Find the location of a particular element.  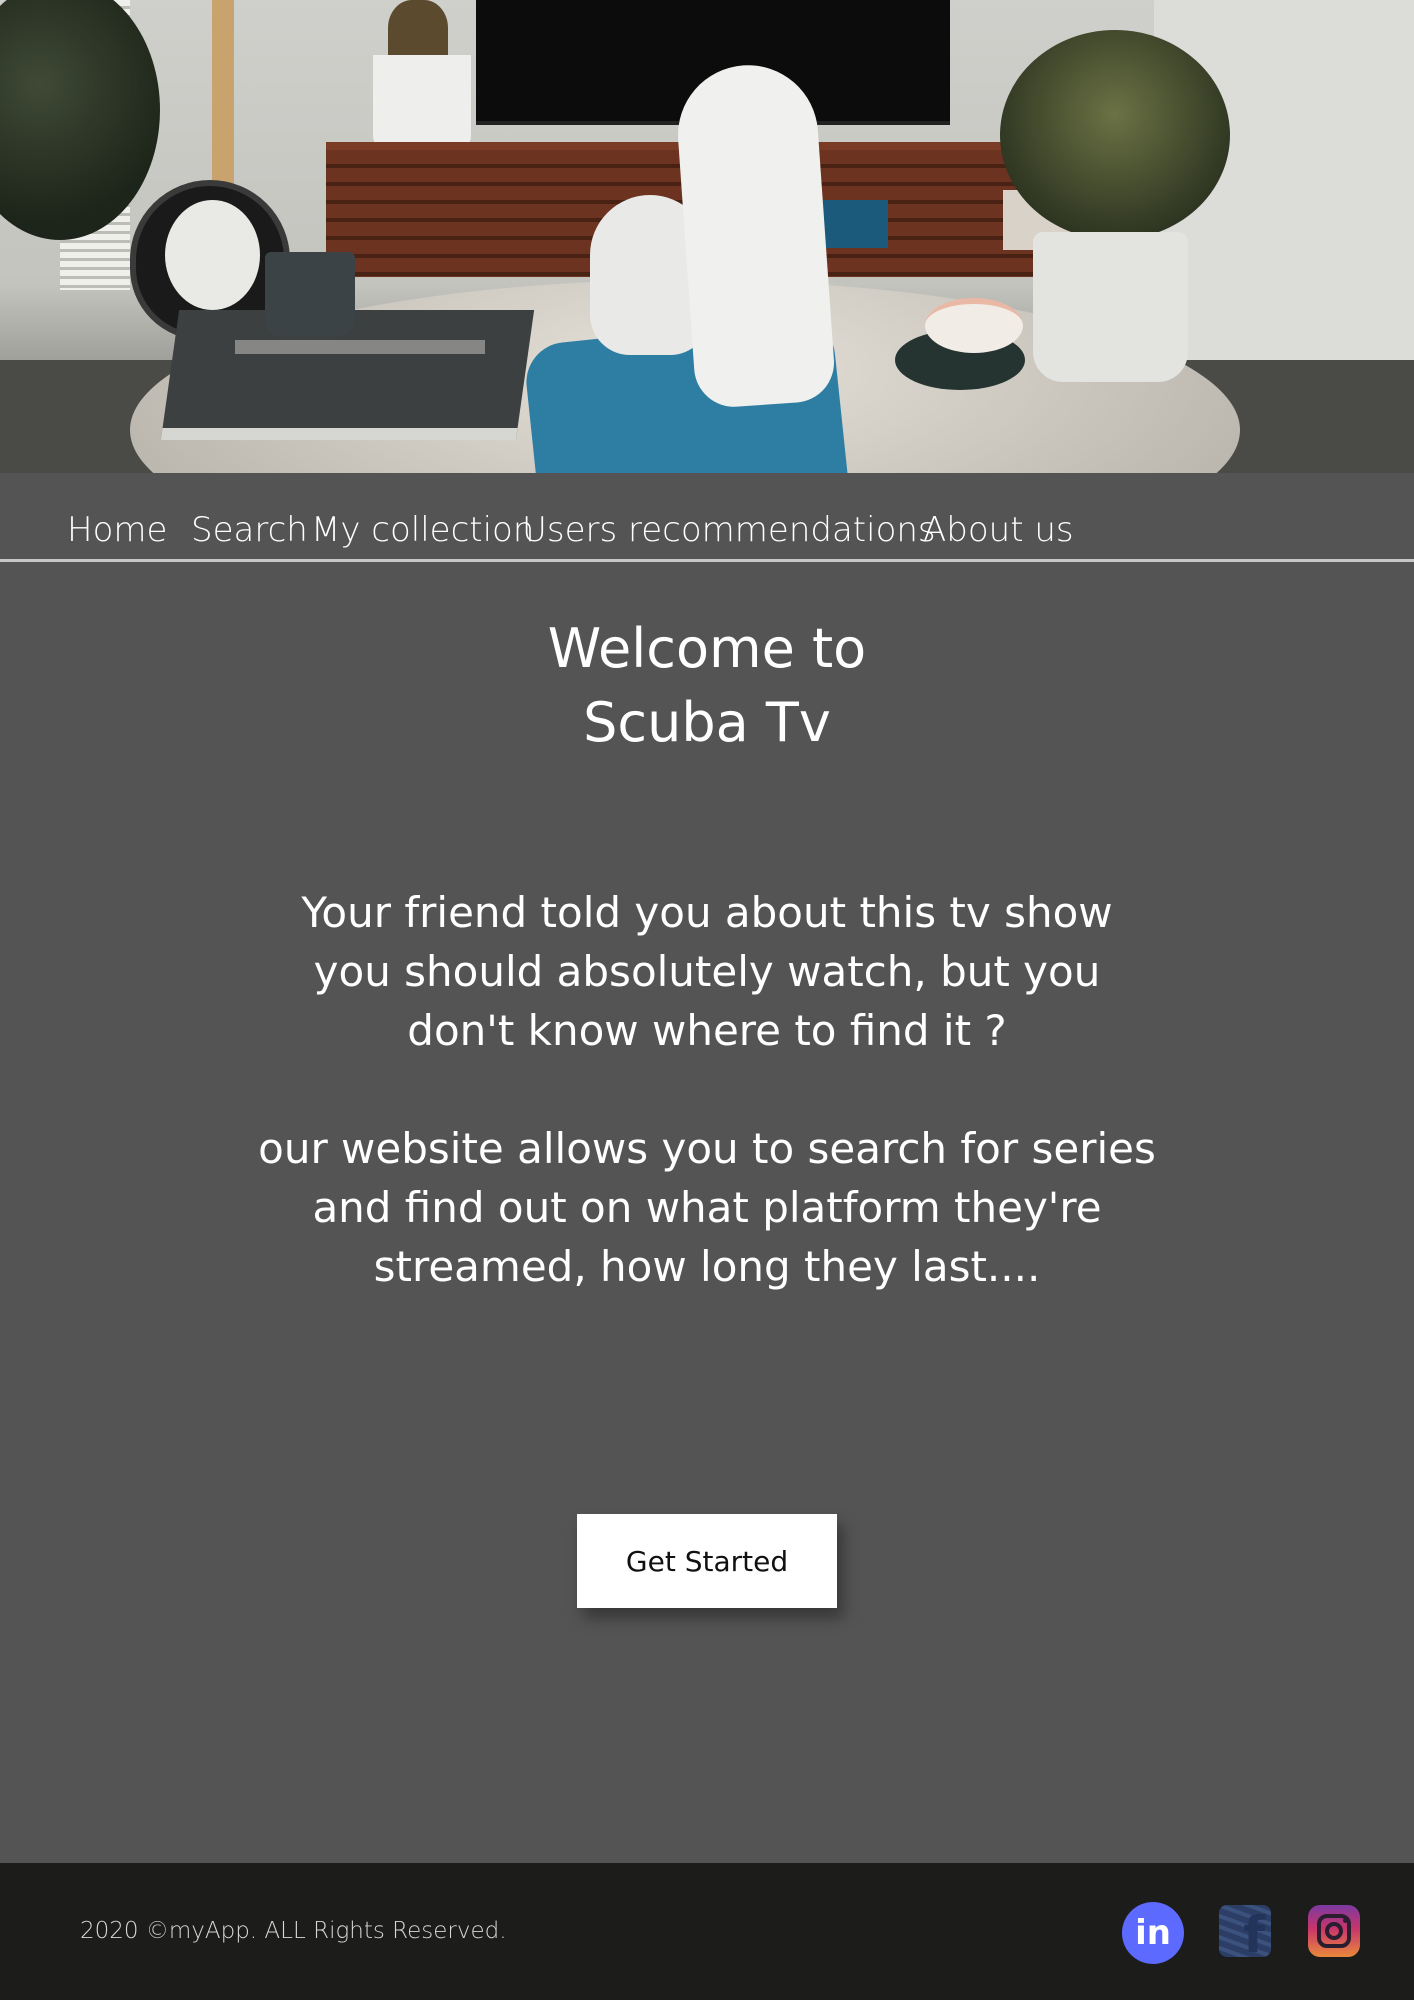

copyright-text: 2020 ©myApp. ALL Rights Reserved. is located at coordinates (293, 1931).